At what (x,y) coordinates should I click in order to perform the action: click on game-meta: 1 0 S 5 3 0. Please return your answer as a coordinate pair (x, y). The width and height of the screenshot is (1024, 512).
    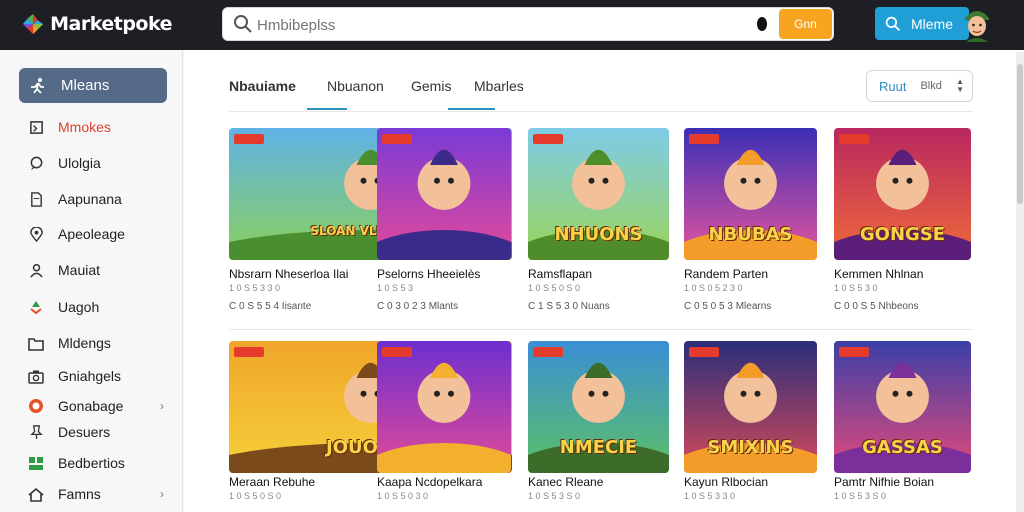
    Looking at the image, I should click on (856, 288).